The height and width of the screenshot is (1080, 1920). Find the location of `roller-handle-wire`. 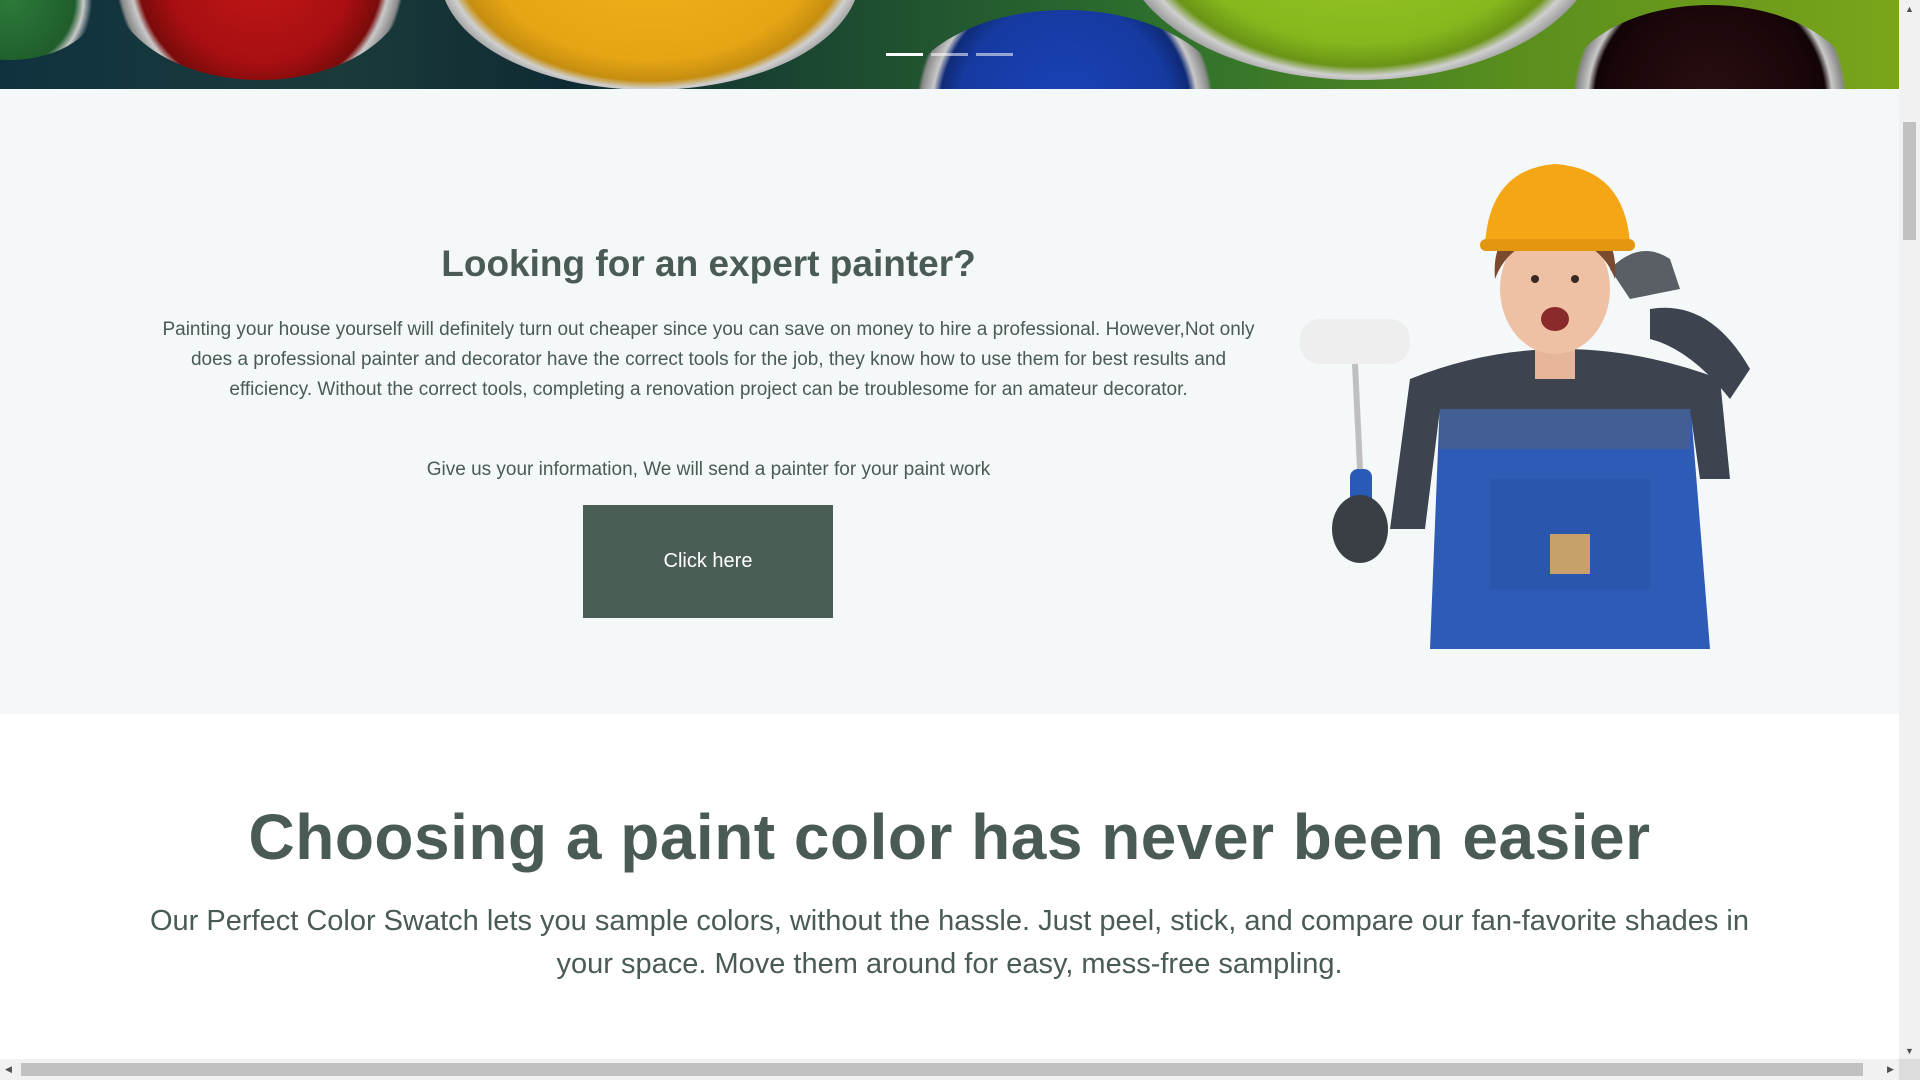

roller-handle-wire is located at coordinates (1357, 416).